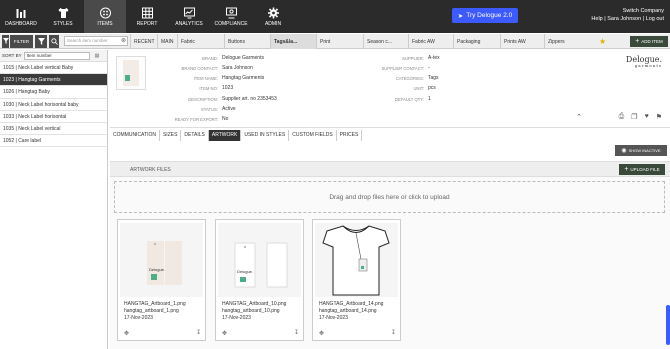 This screenshot has height=349, width=670. I want to click on heart-icon: ♥, so click(647, 117).